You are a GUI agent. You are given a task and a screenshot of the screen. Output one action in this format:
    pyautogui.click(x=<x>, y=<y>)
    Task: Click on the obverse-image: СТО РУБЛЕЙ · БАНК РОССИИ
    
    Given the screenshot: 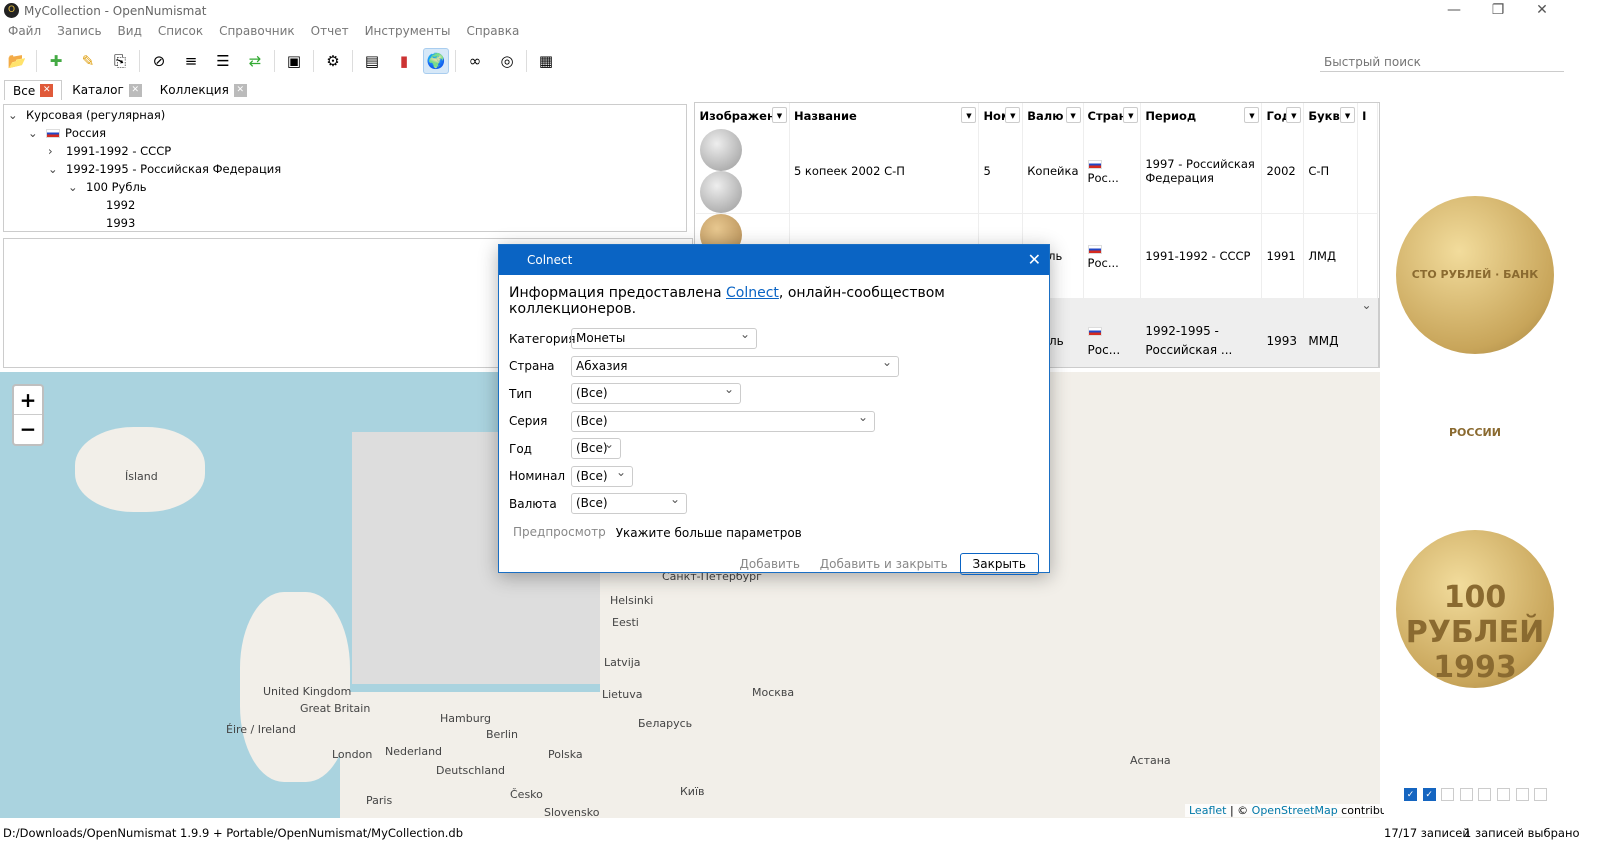 What is the action you would take?
    pyautogui.click(x=1475, y=317)
    